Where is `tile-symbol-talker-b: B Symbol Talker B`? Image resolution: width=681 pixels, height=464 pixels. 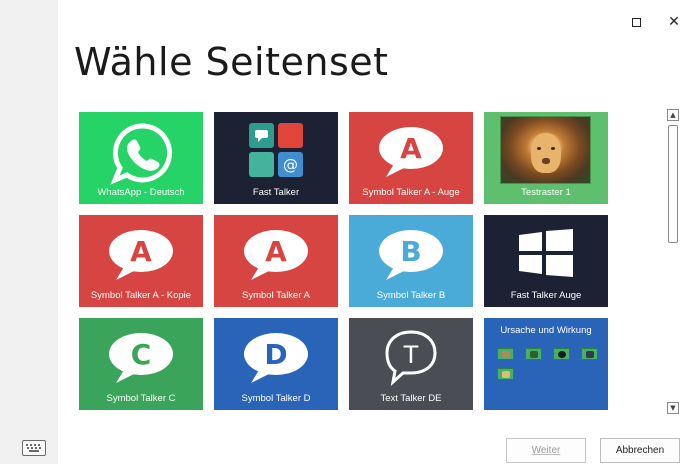
tile-symbol-talker-b: B Symbol Talker B is located at coordinates (411, 261).